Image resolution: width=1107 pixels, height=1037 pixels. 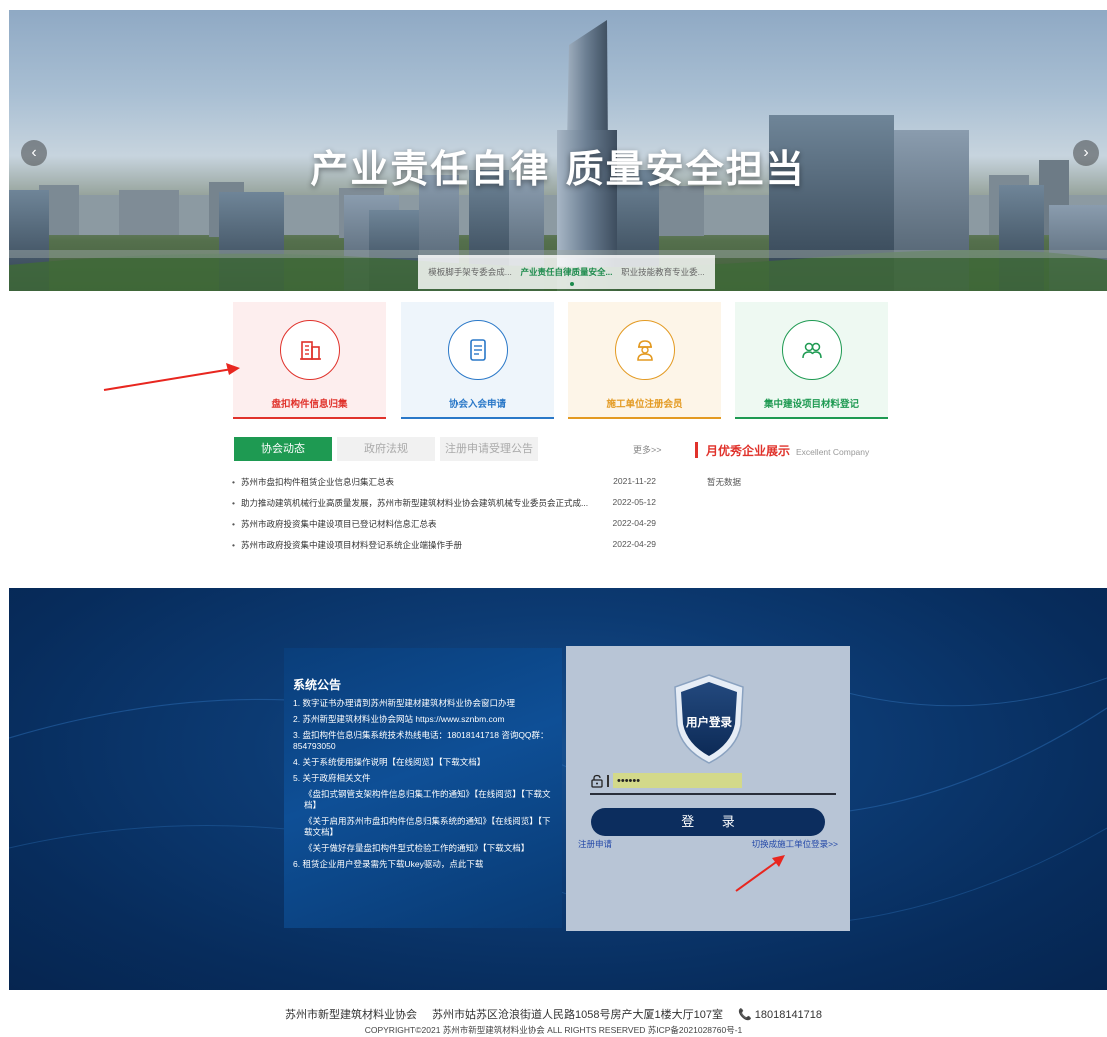 I want to click on list-item: 苏州市盘扣构件租赁企业信息归集汇总表 2021-11-22, so click(x=447, y=486).